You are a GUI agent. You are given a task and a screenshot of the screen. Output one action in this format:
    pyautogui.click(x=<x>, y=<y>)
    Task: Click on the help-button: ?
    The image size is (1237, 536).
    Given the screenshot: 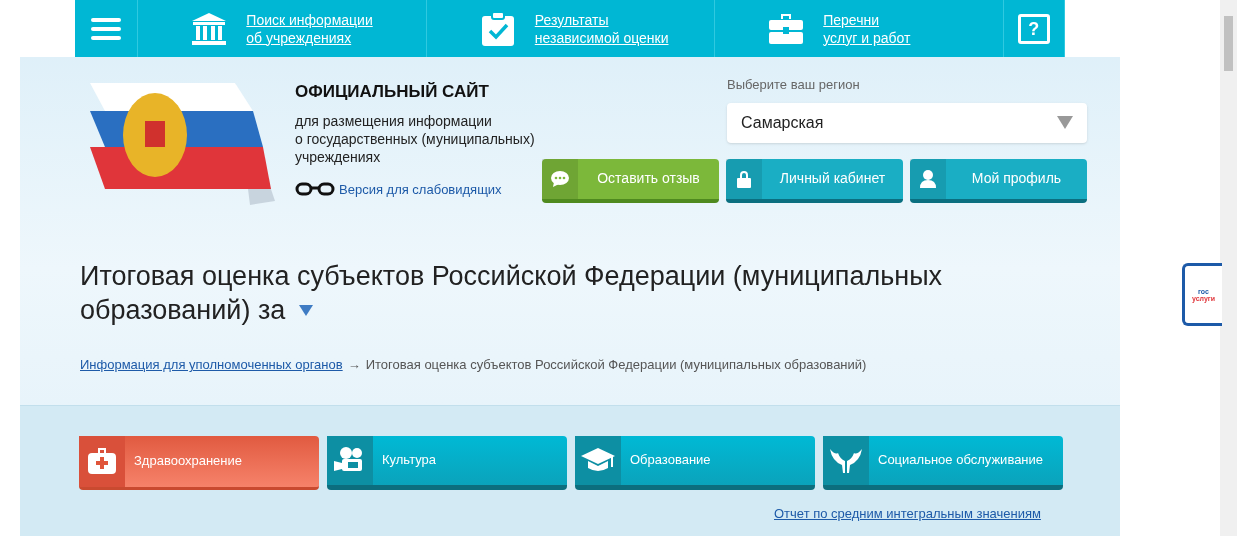 What is the action you would take?
    pyautogui.click(x=1033, y=28)
    